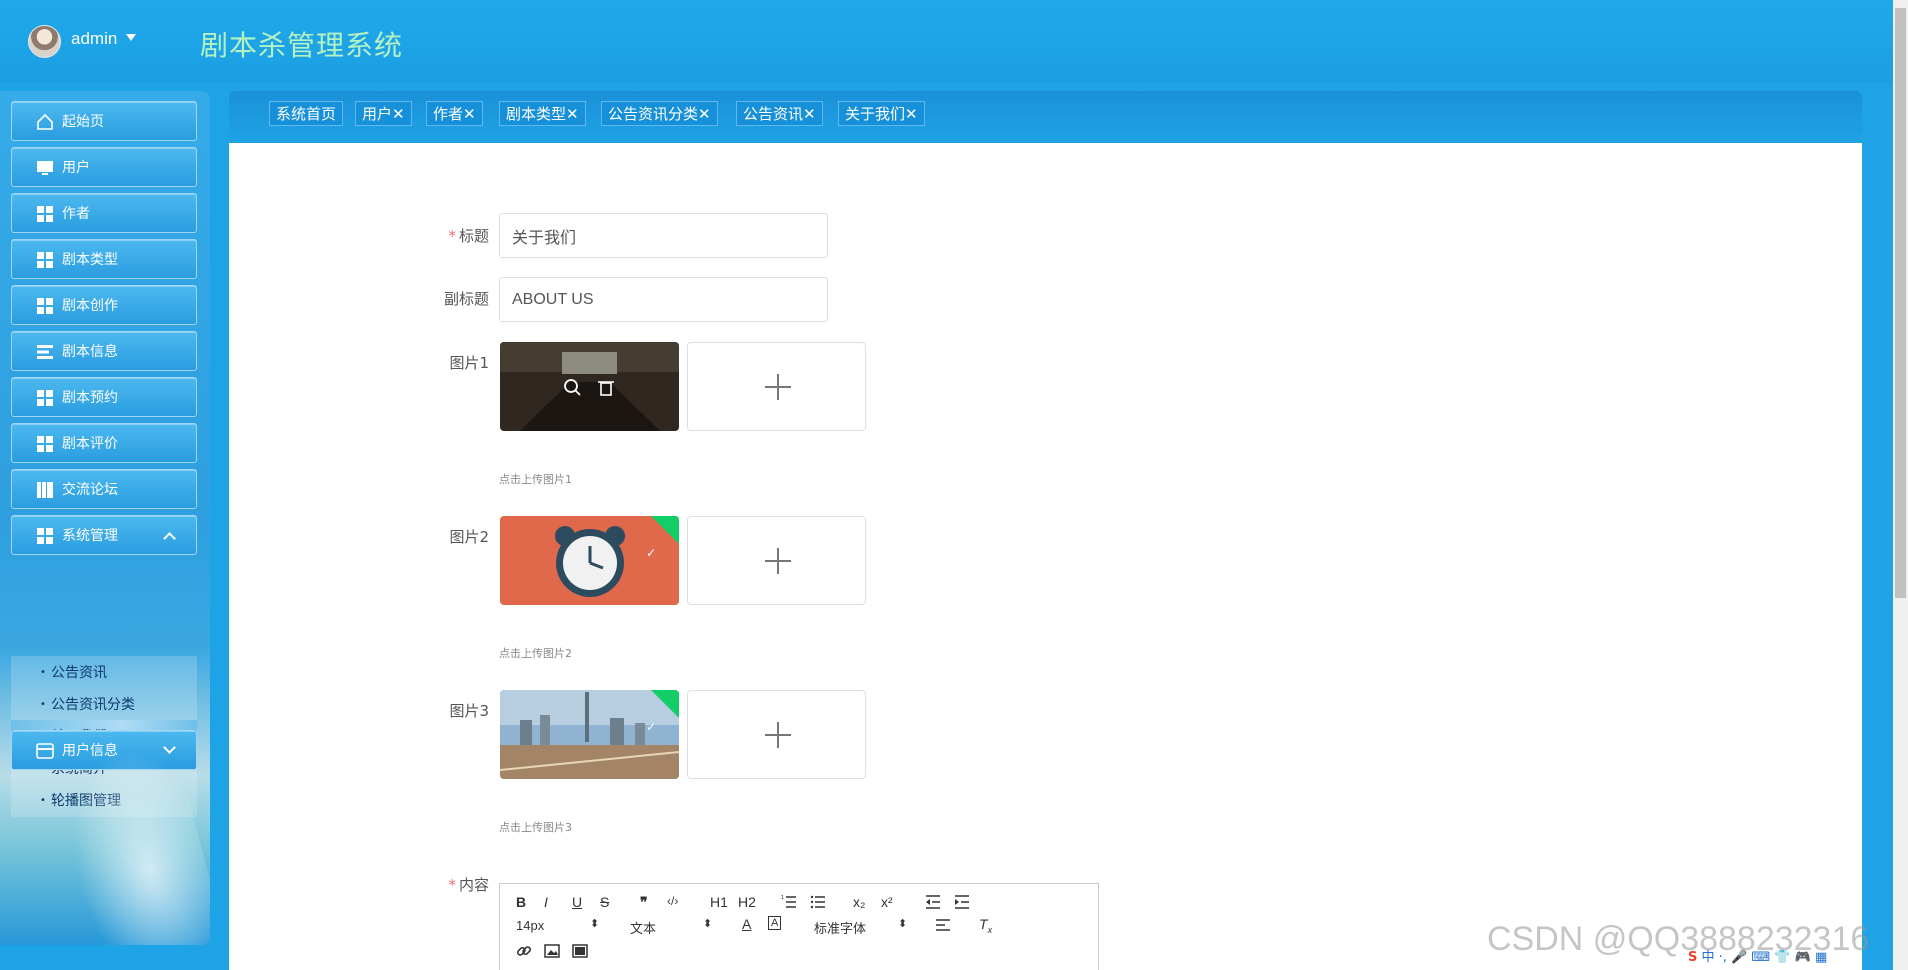 The image size is (1908, 970). What do you see at coordinates (840, 927) in the screenshot?
I see `font-family-select: 标准字体` at bounding box center [840, 927].